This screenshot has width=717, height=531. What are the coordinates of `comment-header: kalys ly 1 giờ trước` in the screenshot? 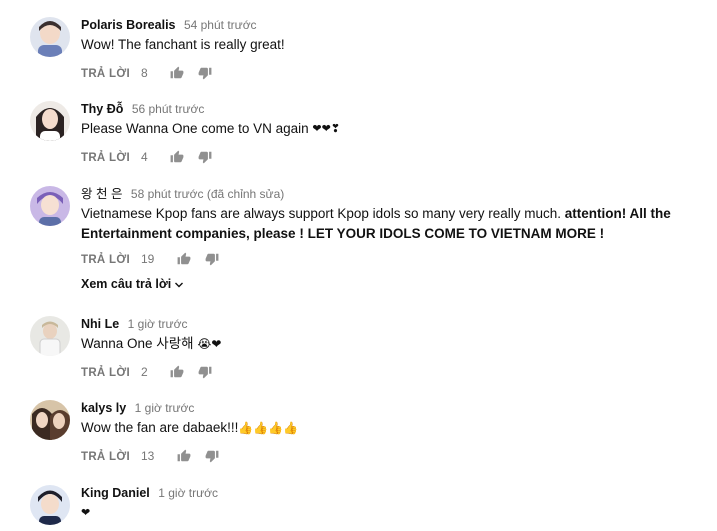 It's located at (137, 408).